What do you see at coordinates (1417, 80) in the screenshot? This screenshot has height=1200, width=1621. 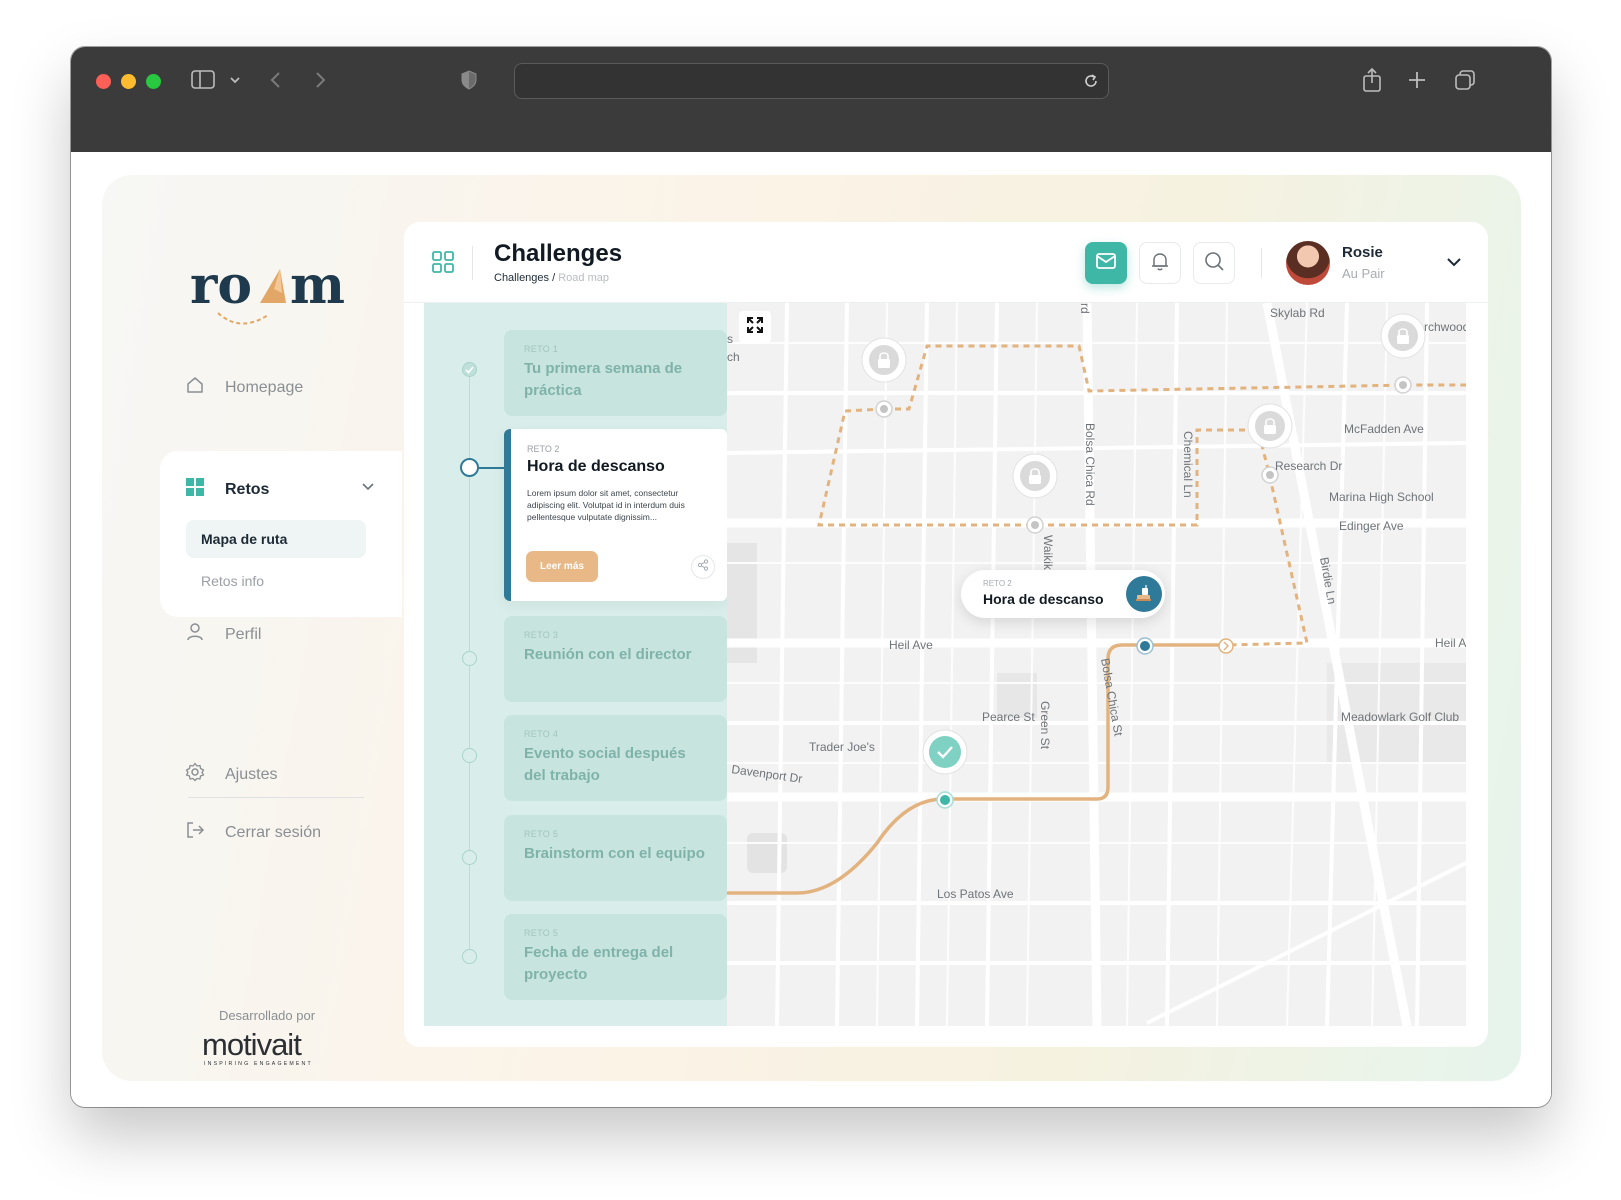 I see `new-tab-icon` at bounding box center [1417, 80].